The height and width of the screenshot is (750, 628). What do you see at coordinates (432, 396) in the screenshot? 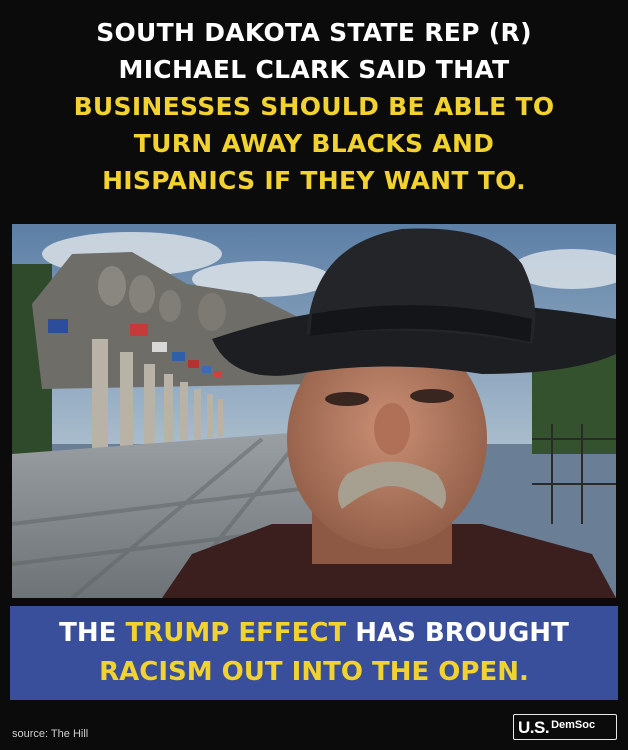
I see `eye-right` at bounding box center [432, 396].